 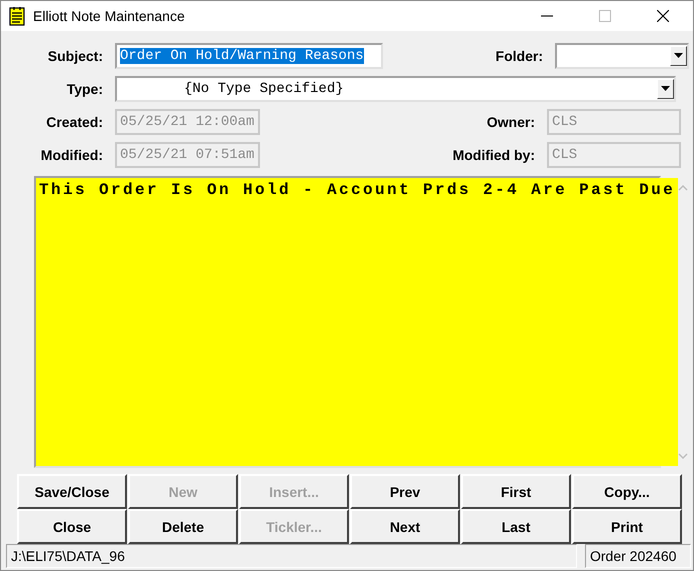 I want to click on note-icon, so click(x=17, y=16).